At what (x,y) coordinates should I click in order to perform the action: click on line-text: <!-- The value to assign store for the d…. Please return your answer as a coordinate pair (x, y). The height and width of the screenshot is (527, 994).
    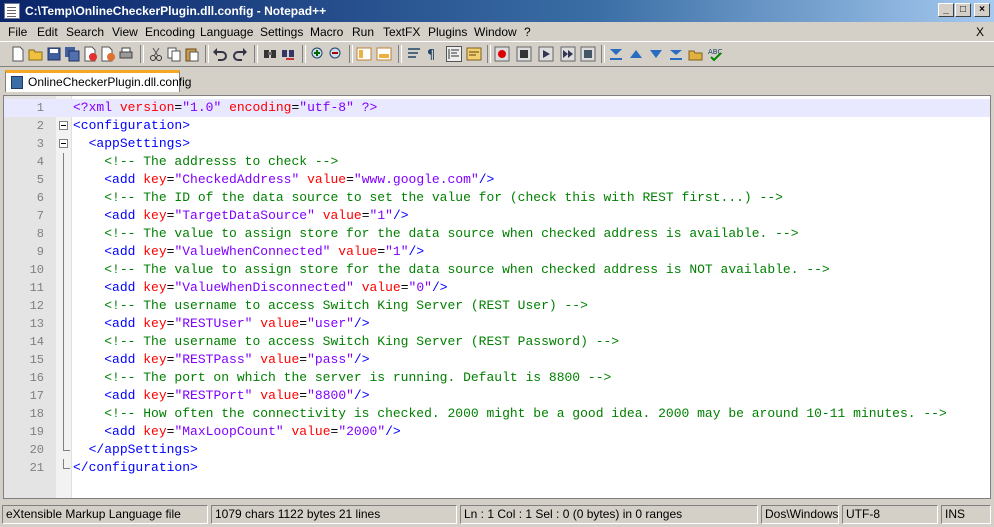
    Looking at the image, I should click on (451, 270).